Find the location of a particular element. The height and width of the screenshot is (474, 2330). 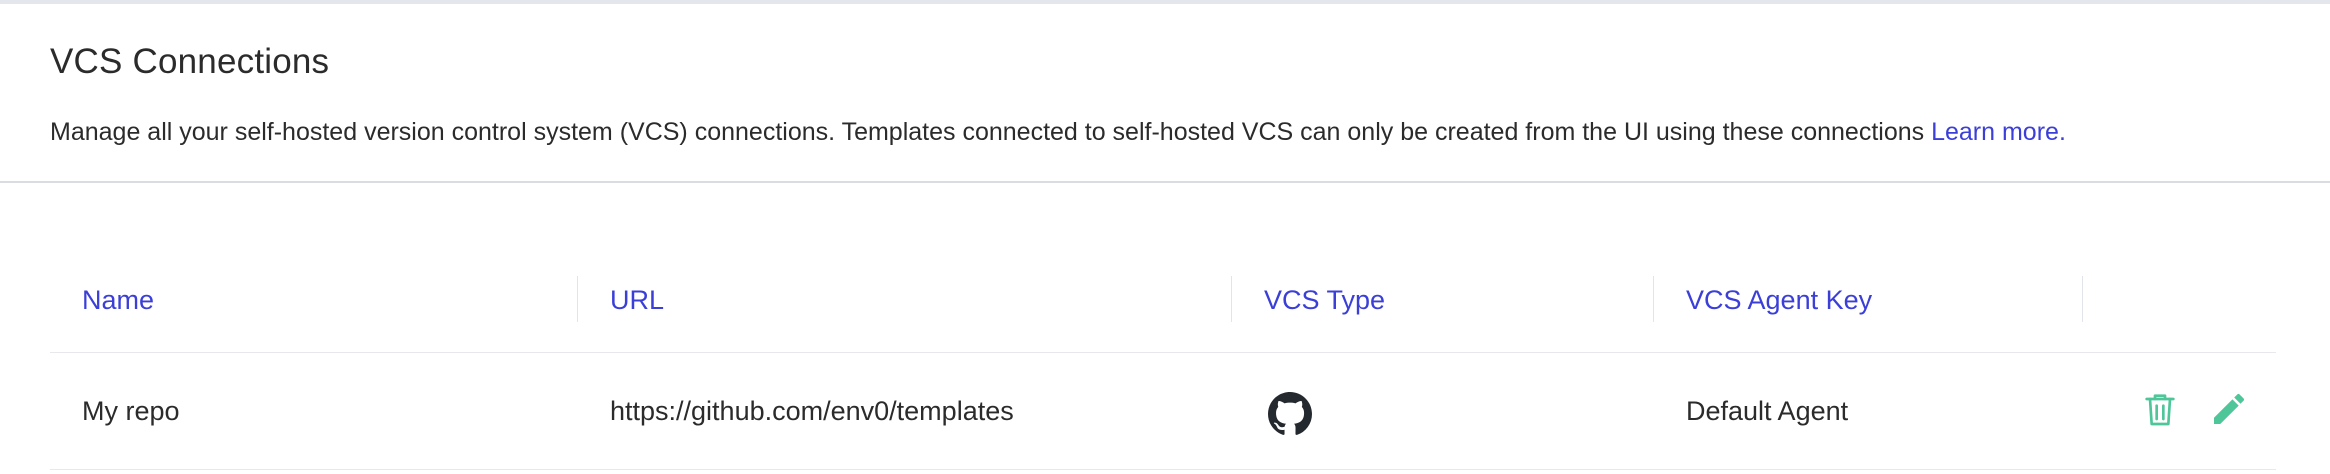

column-header-url: URL is located at coordinates (637, 300).